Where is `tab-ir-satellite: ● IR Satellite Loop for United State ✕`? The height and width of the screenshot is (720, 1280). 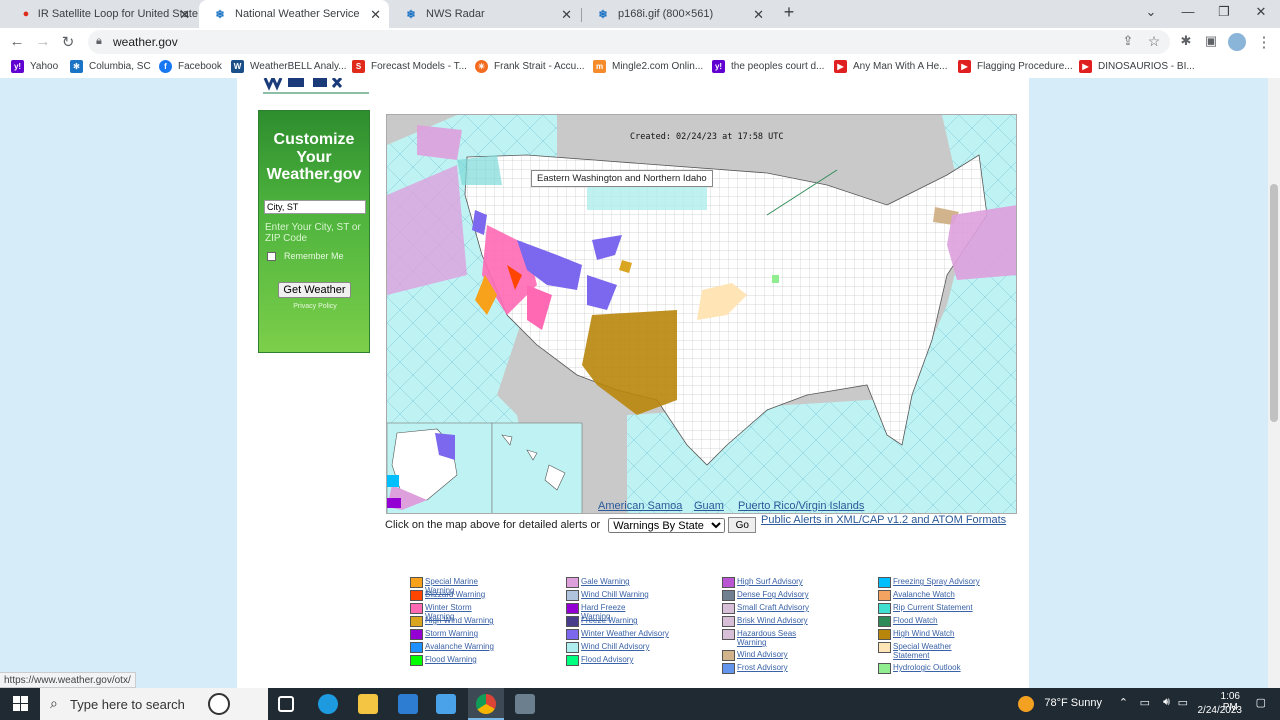 tab-ir-satellite: ● IR Satellite Loop for United State ✕ is located at coordinates (103, 14).